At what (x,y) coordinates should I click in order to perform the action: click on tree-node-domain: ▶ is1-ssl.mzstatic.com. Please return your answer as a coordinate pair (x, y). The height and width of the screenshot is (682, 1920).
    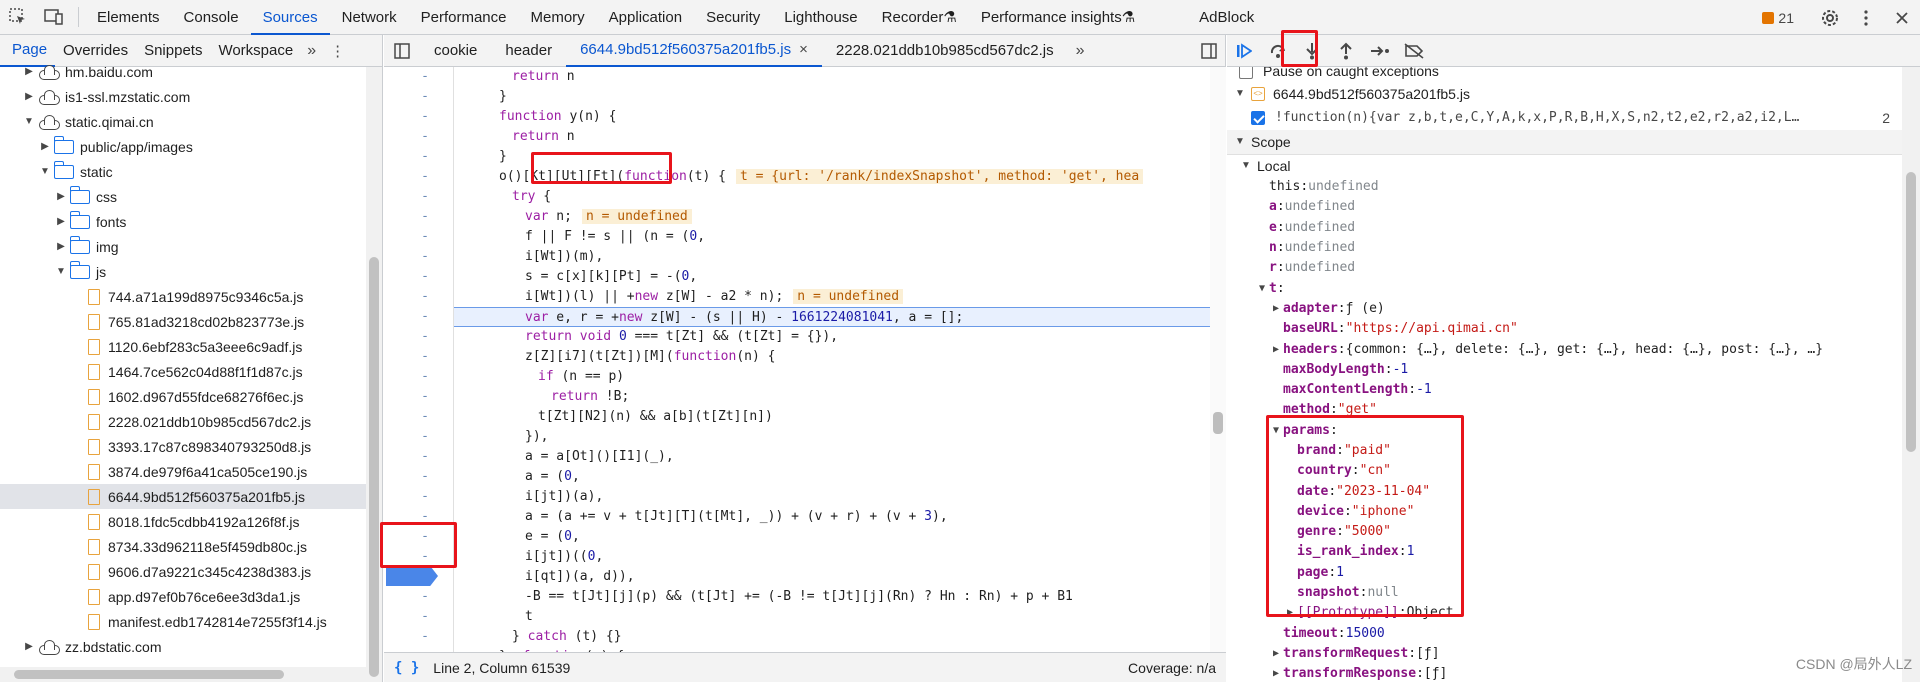
    Looking at the image, I should click on (183, 96).